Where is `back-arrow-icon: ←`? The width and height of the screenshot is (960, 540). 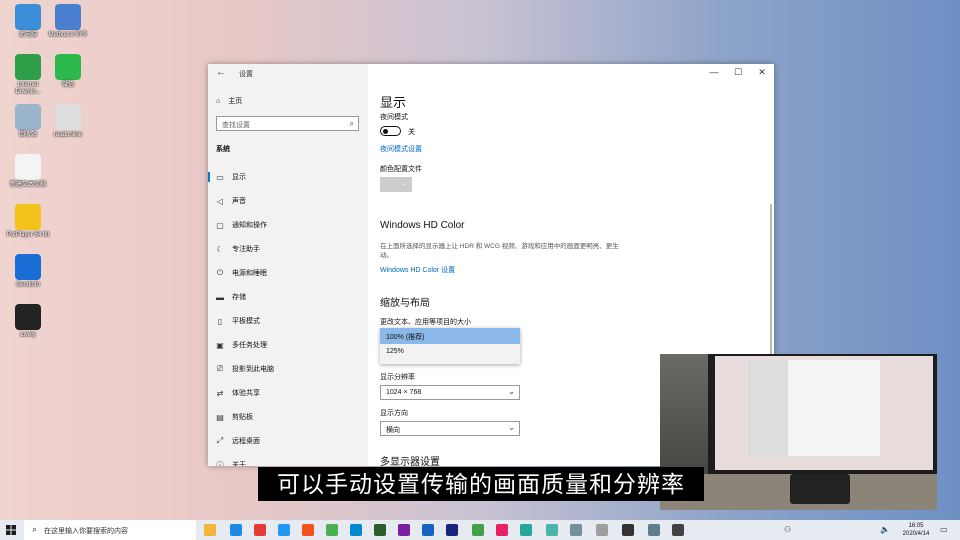
back-arrow-icon: ← is located at coordinates (221, 72).